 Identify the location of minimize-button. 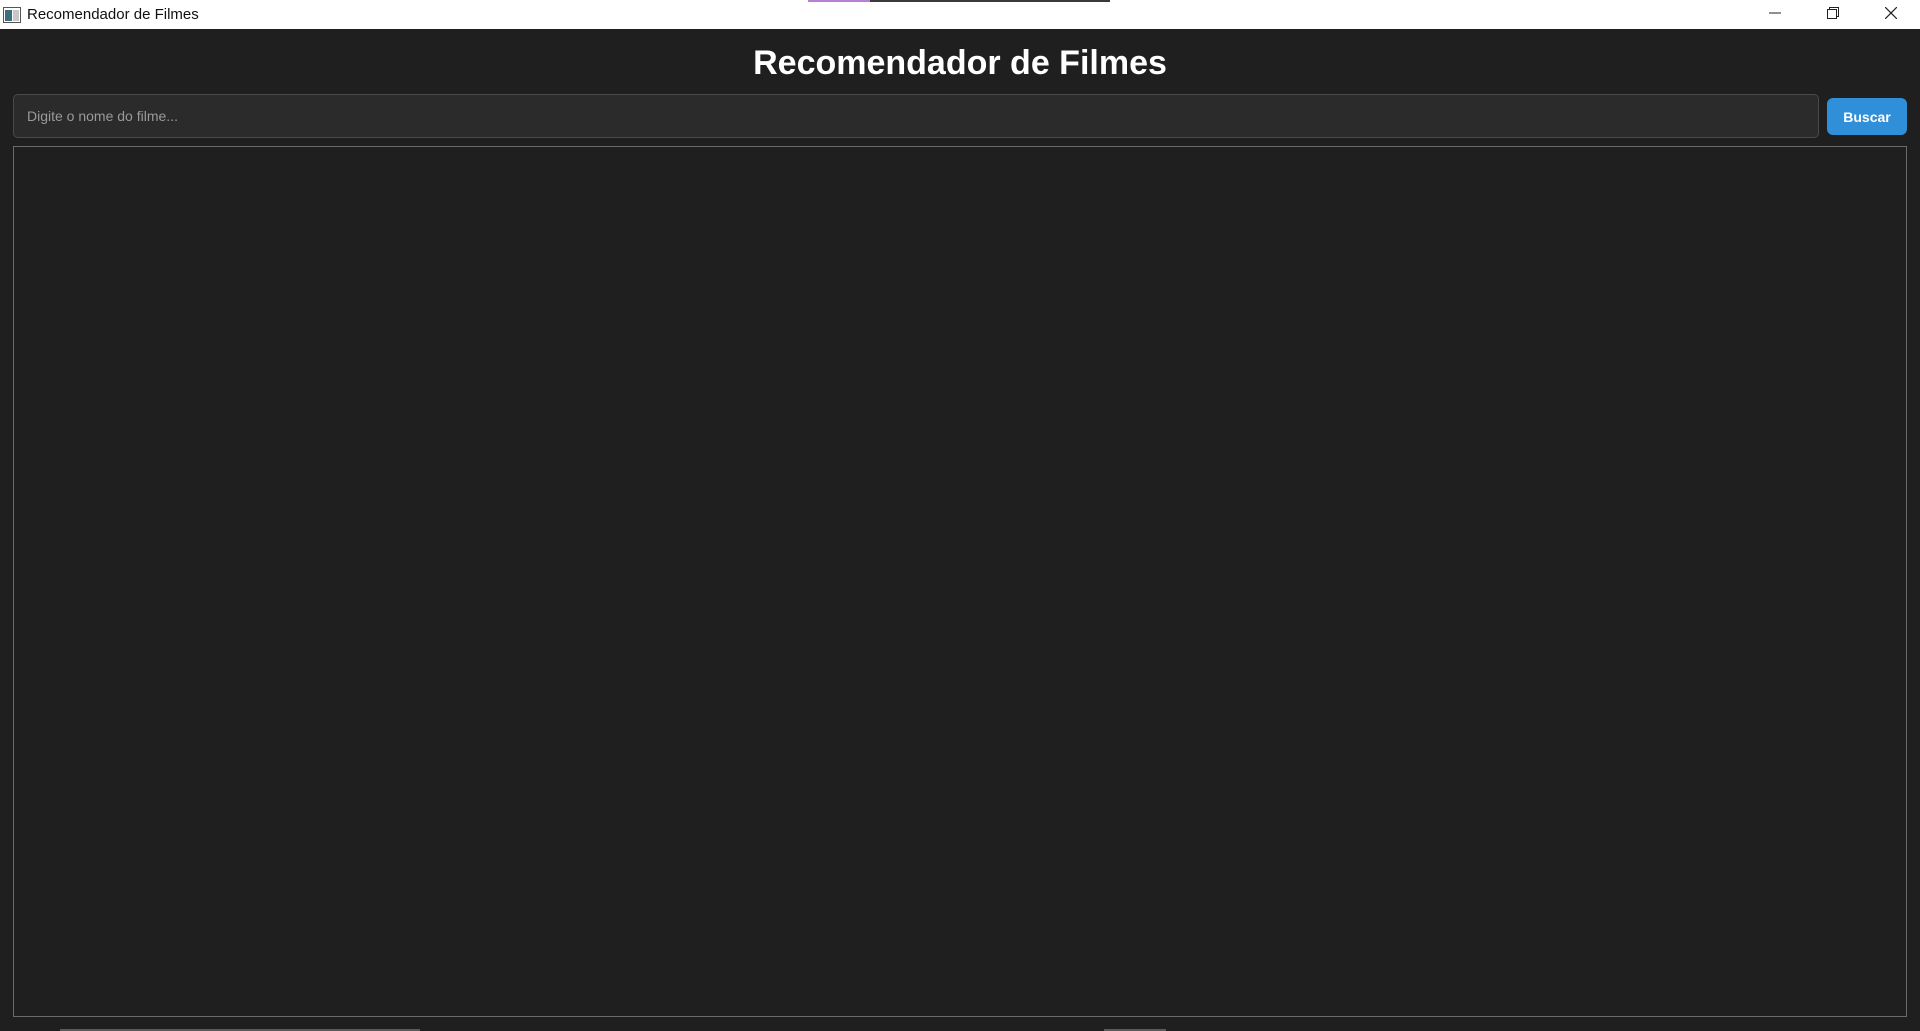
(1775, 14).